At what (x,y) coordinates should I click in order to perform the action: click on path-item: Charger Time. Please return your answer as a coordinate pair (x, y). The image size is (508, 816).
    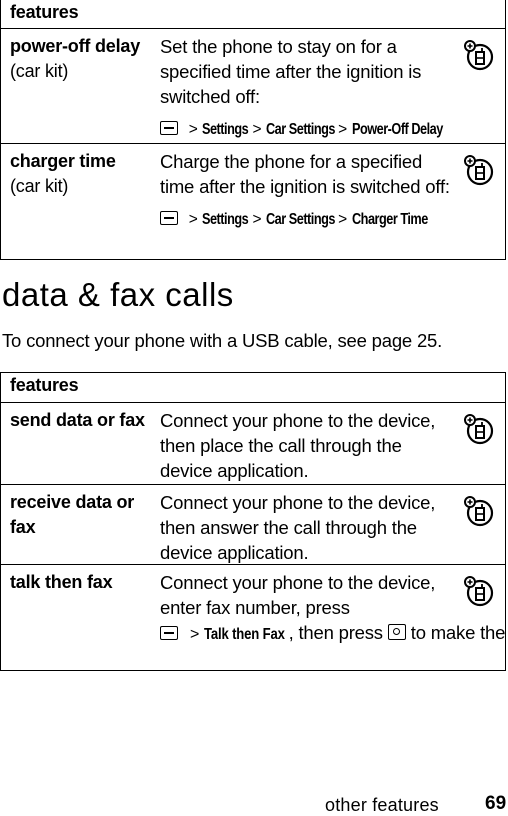
    Looking at the image, I should click on (389, 219).